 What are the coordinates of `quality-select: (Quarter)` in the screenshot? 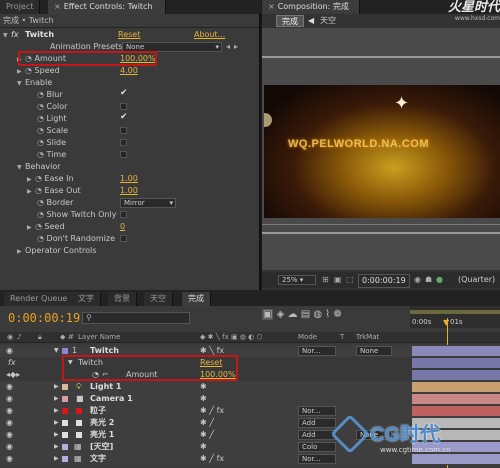 It's located at (476, 280).